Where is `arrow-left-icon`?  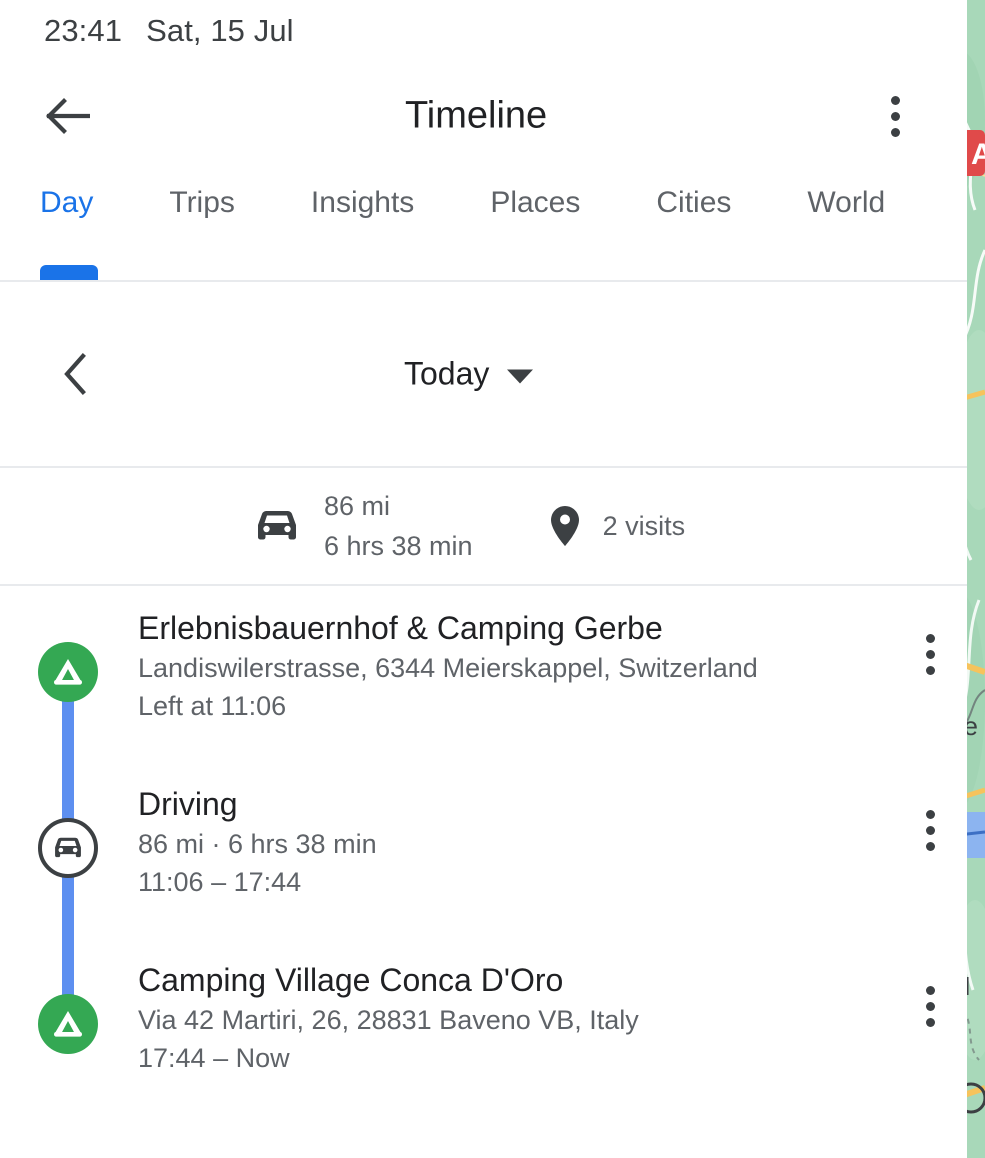 arrow-left-icon is located at coordinates (68, 116).